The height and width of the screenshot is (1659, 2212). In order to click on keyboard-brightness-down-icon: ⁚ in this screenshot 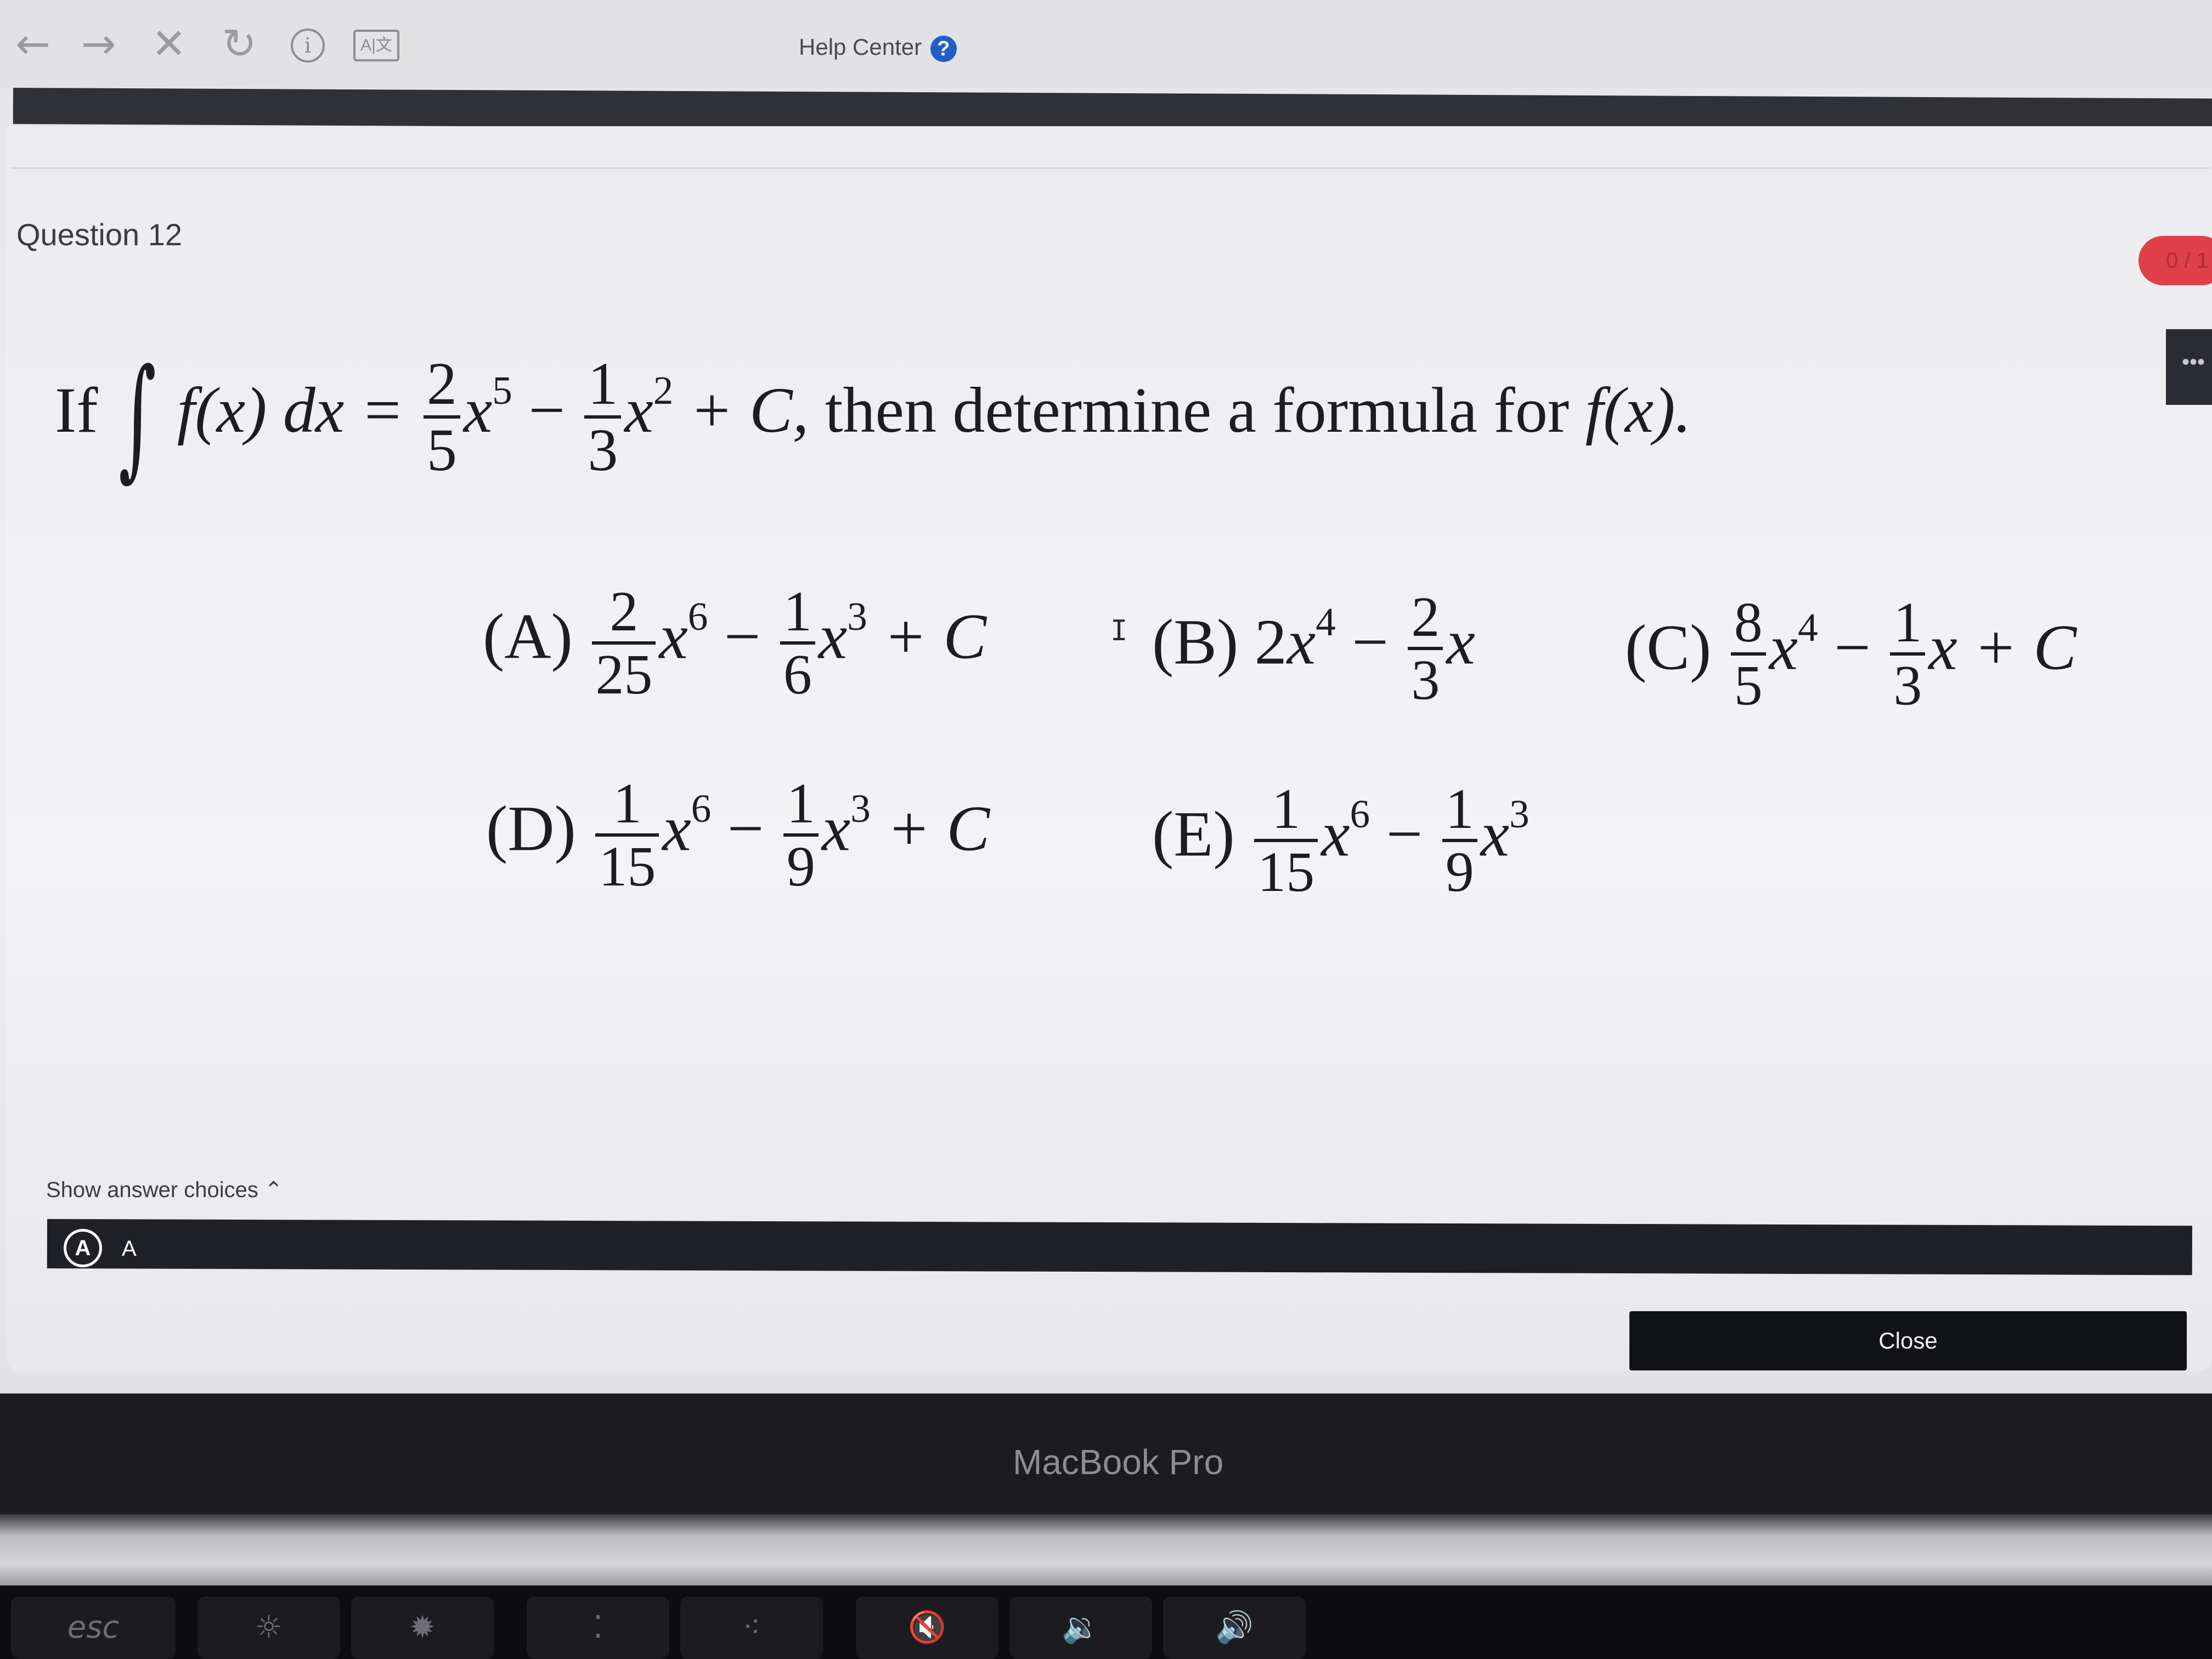, I will do `click(598, 1627)`.